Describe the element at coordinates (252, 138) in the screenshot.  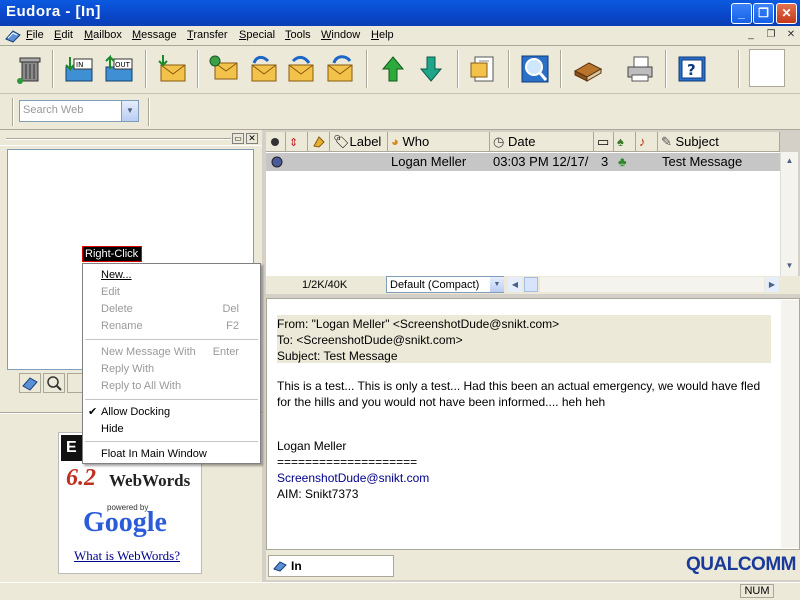
I see `panel-close-button: ✕` at that location.